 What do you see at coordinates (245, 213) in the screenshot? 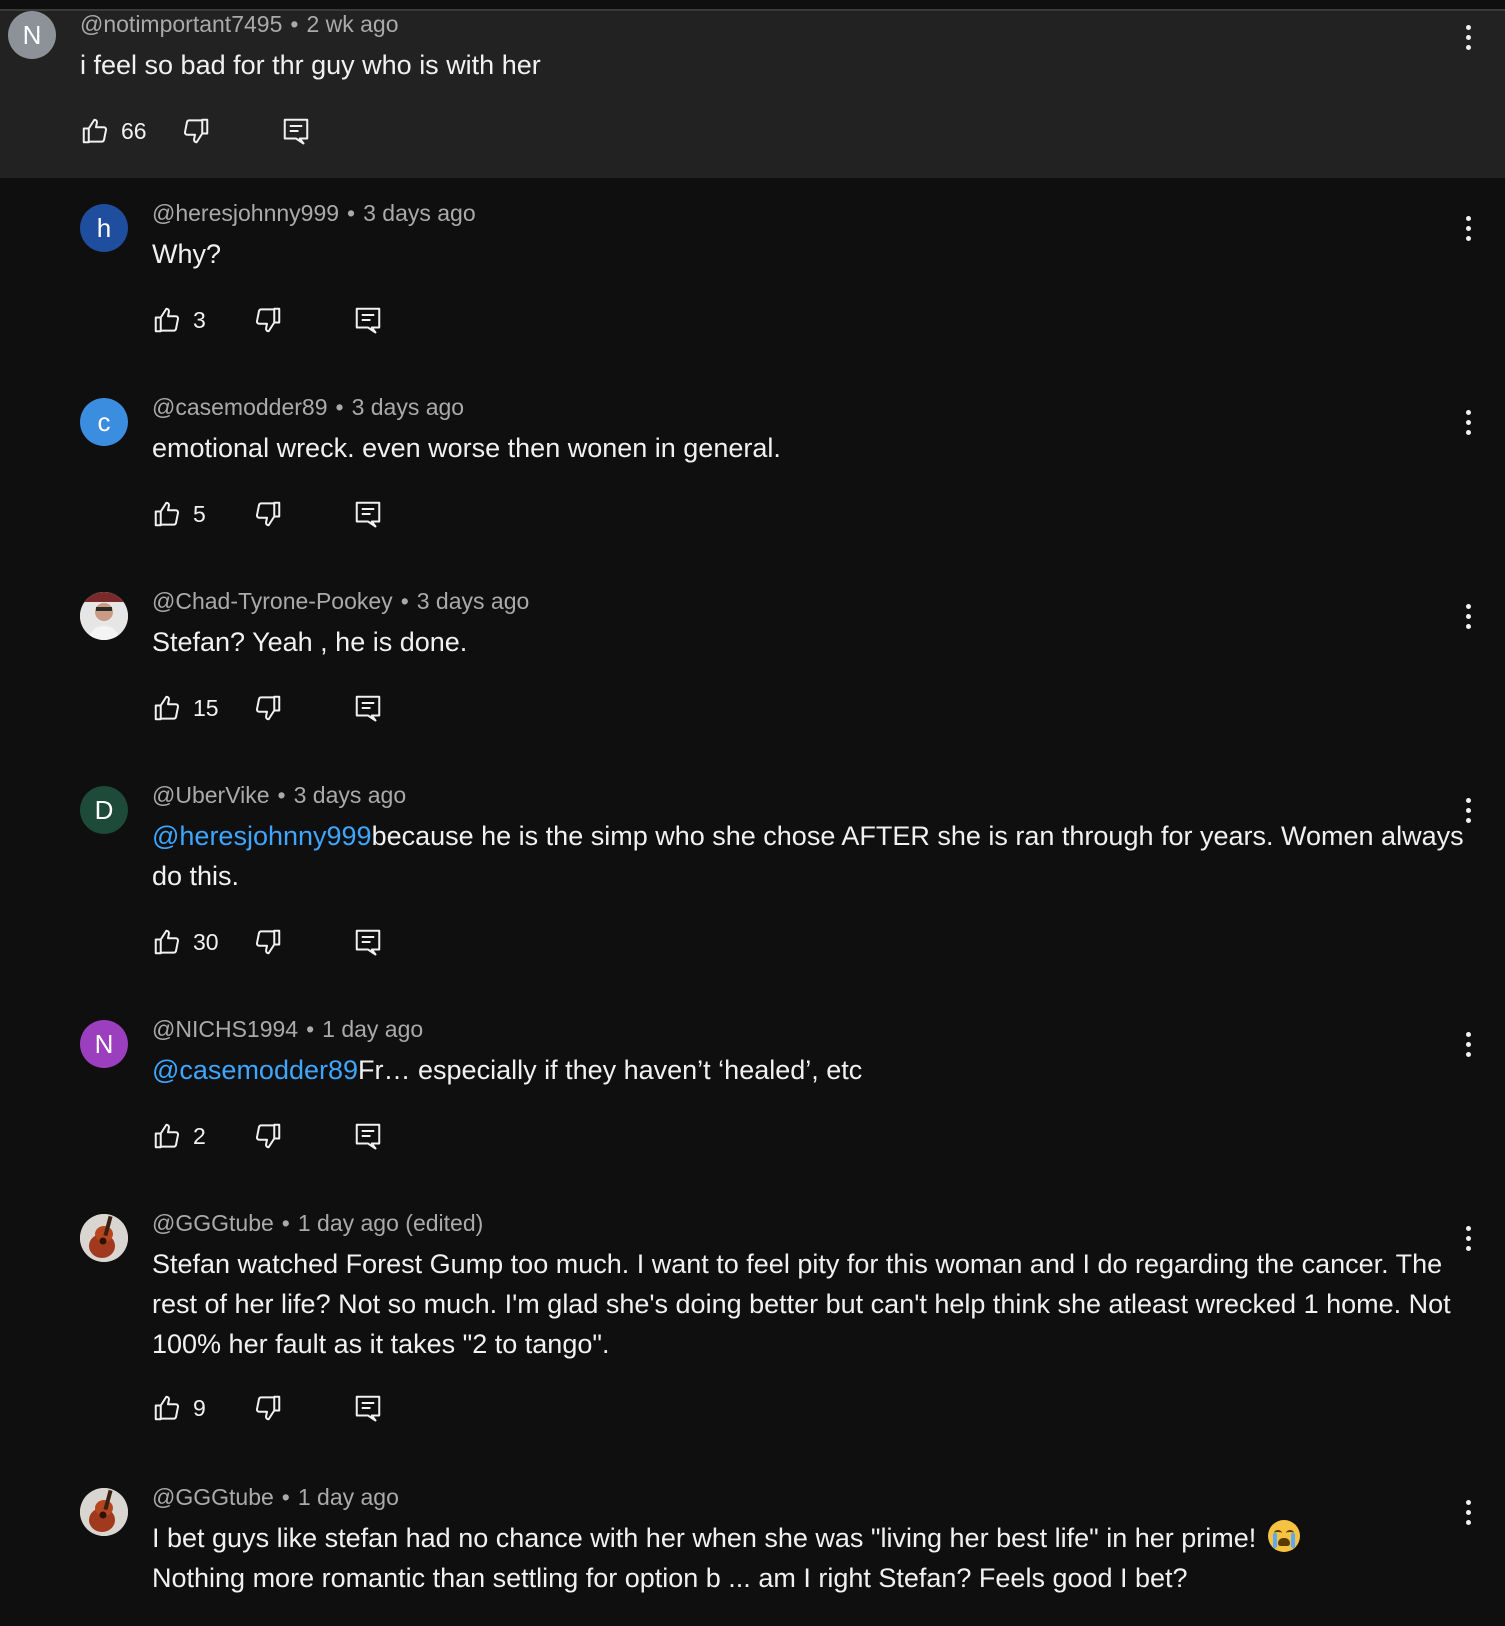
I see `author-handle: @heresjohnny999` at bounding box center [245, 213].